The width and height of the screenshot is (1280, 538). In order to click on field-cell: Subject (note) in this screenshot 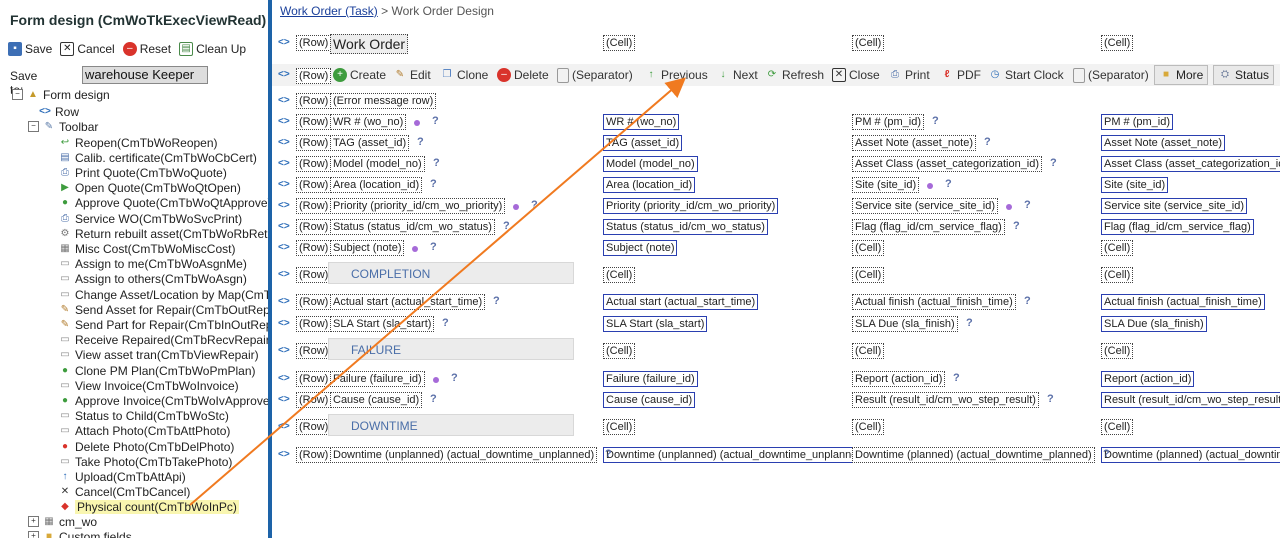, I will do `click(367, 248)`.